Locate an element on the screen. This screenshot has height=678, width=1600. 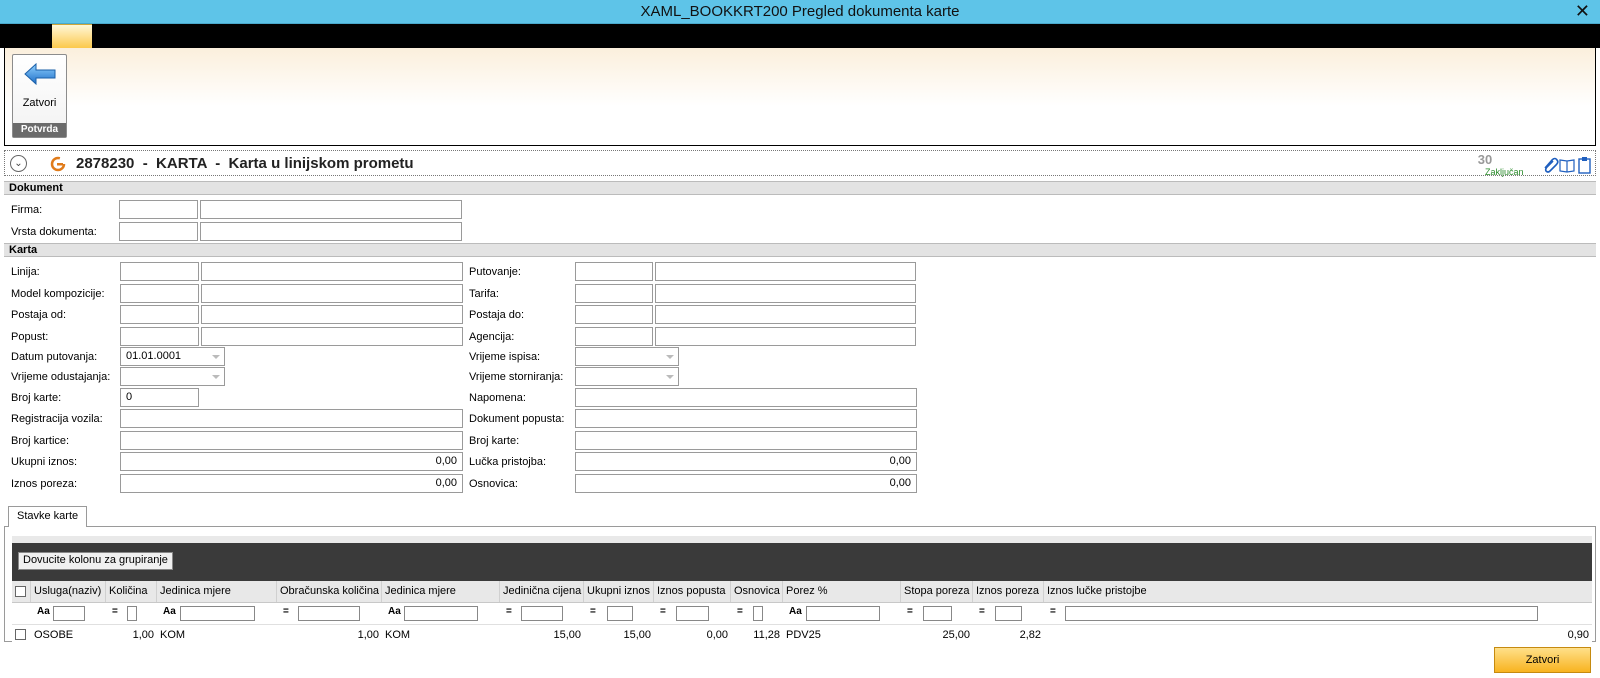
column-header: Obračunska količina is located at coordinates (329, 591).